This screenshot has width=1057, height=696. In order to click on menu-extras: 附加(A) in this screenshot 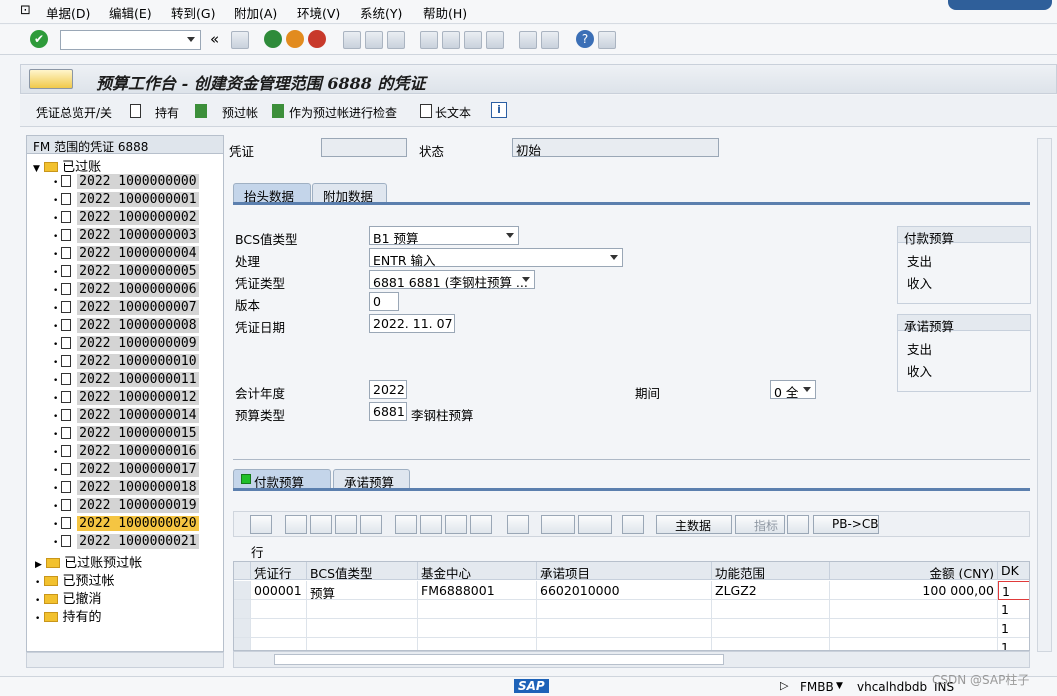, I will do `click(255, 12)`.